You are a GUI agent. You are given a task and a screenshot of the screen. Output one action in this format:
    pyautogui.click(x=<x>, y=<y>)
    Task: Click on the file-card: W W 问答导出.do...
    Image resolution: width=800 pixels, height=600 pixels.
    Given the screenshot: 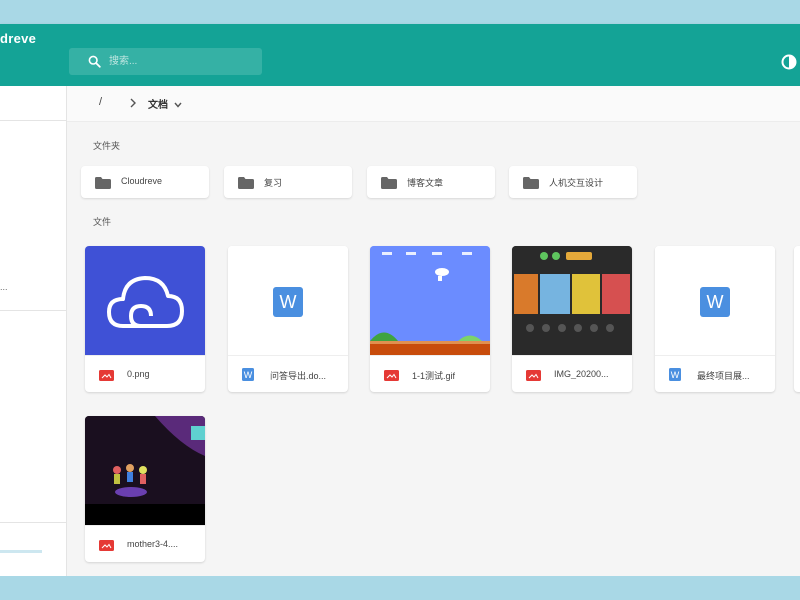 What is the action you would take?
    pyautogui.click(x=288, y=319)
    